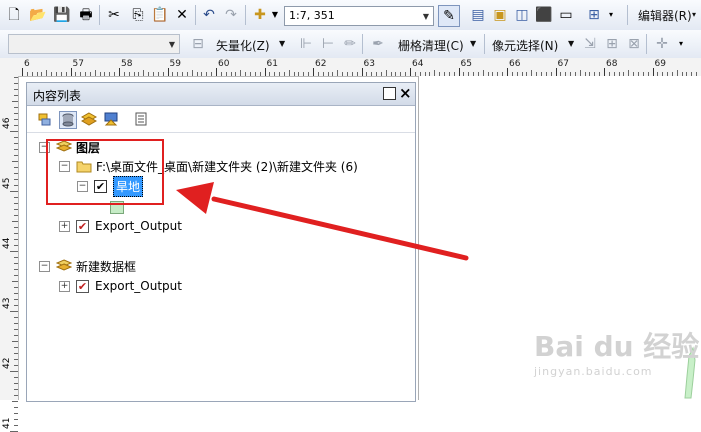  I want to click on print-icon: 🖶, so click(86, 15).